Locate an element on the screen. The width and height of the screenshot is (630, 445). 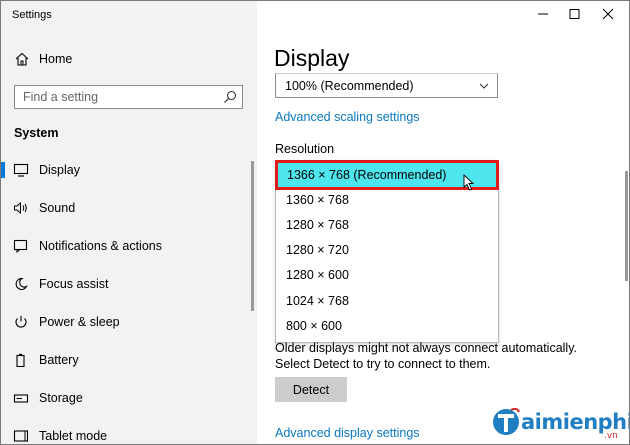
detect-button: Detect is located at coordinates (311, 389).